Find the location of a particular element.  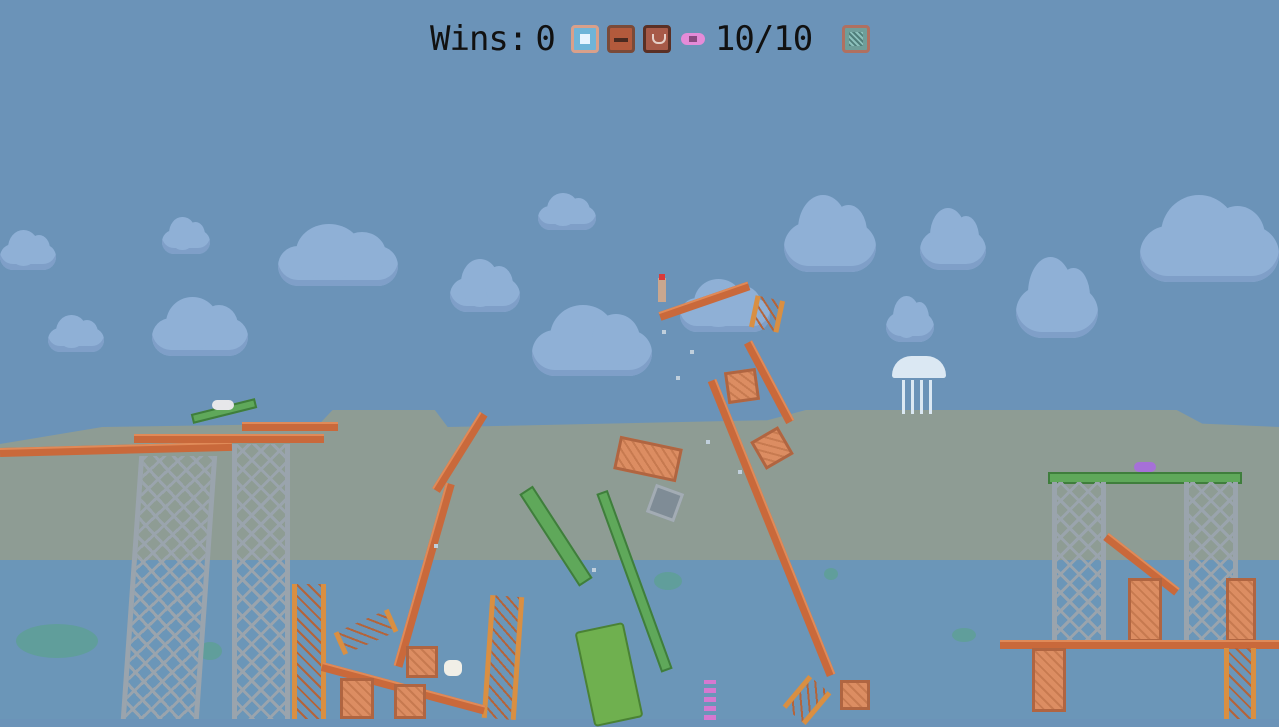

jellyfish is located at coordinates (919, 367).